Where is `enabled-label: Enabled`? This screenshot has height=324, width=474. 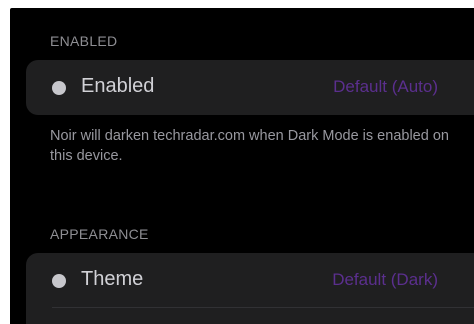 enabled-label: Enabled is located at coordinates (118, 86).